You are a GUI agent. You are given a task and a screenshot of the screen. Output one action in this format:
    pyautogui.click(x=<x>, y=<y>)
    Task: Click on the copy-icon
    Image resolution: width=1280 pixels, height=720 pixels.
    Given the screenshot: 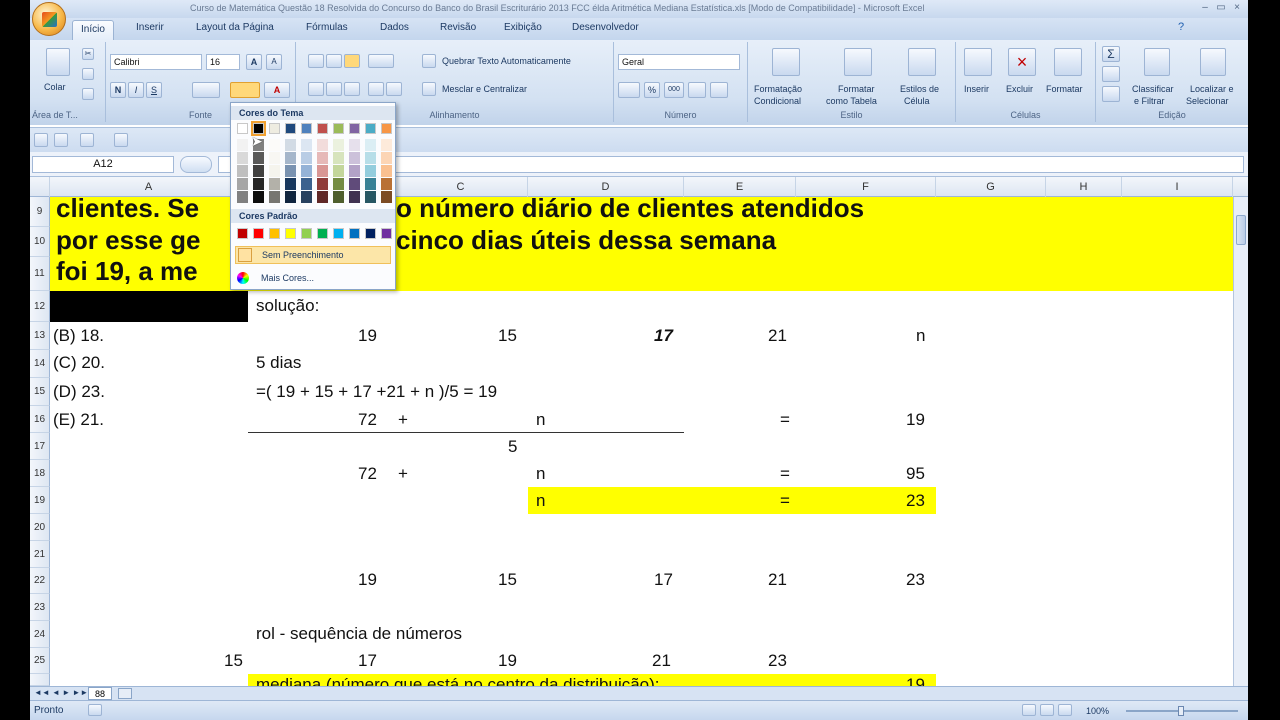 What is the action you would take?
    pyautogui.click(x=88, y=74)
    